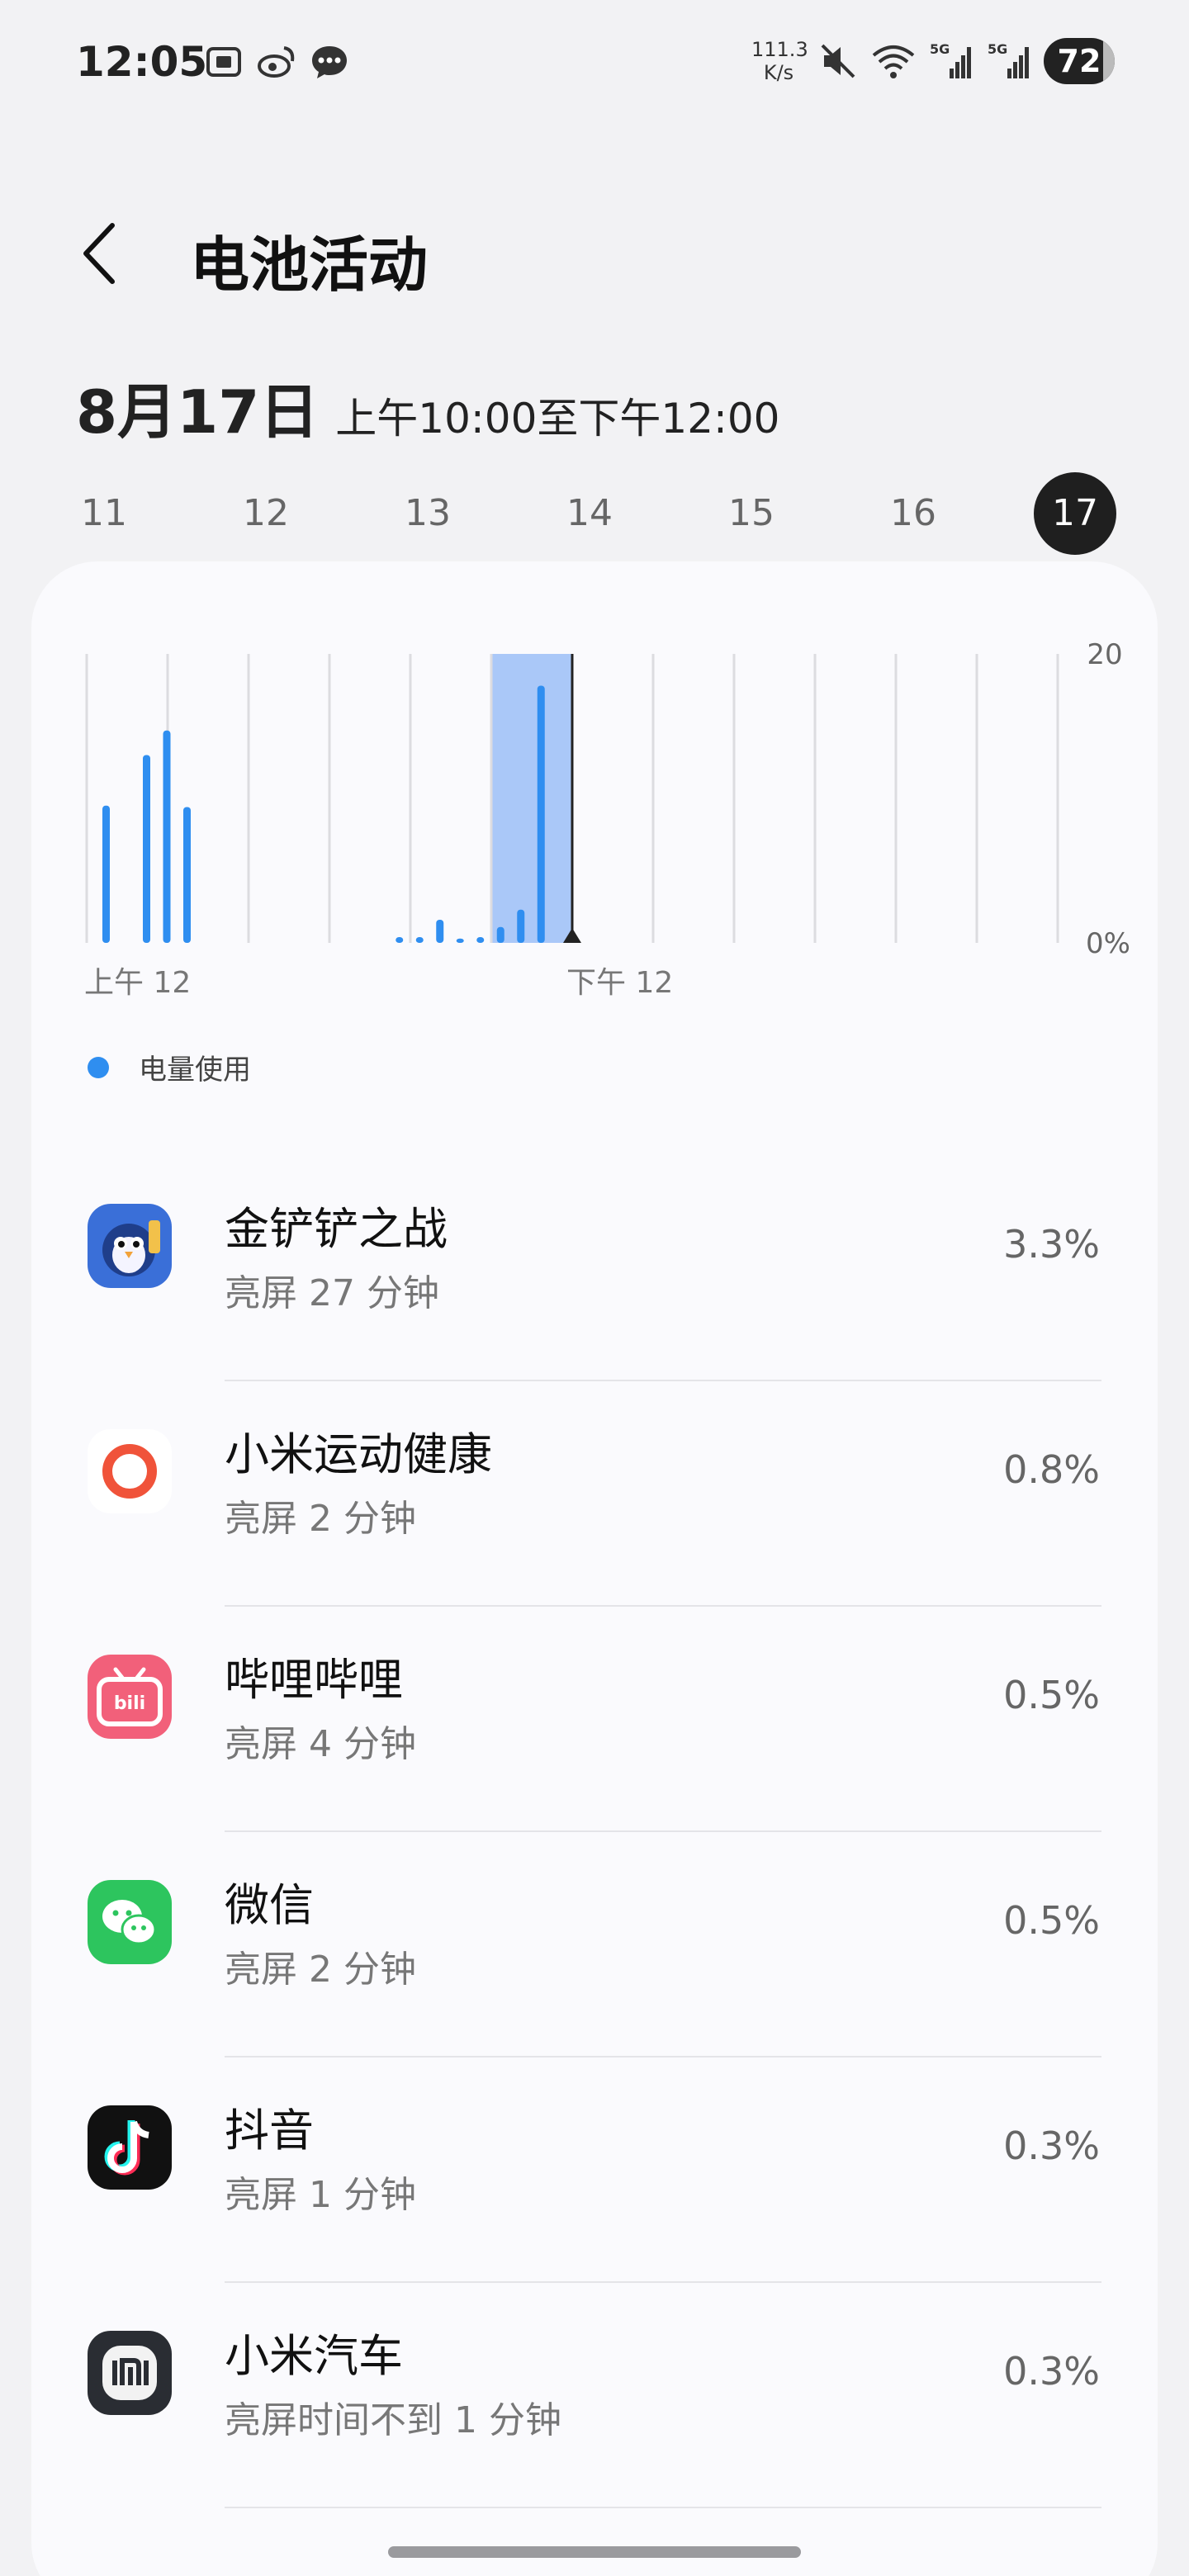 Image resolution: width=1189 pixels, height=2576 pixels. I want to click on app-name: 金铲铲之战, so click(336, 1229).